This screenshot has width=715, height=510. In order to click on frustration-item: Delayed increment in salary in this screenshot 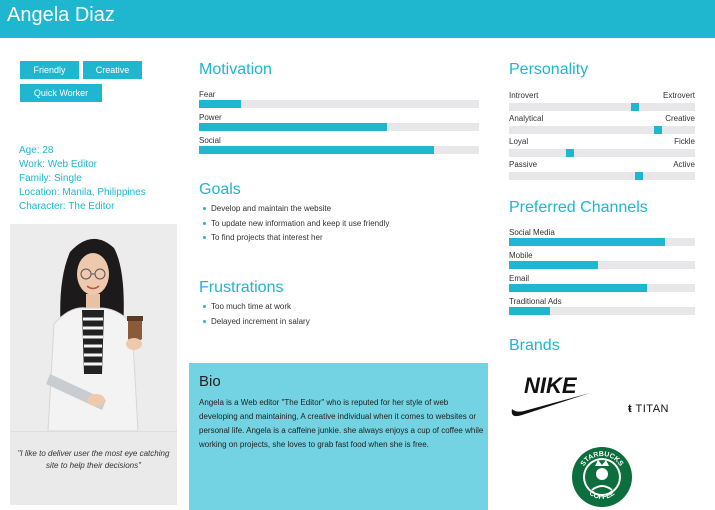, I will do `click(255, 322)`.